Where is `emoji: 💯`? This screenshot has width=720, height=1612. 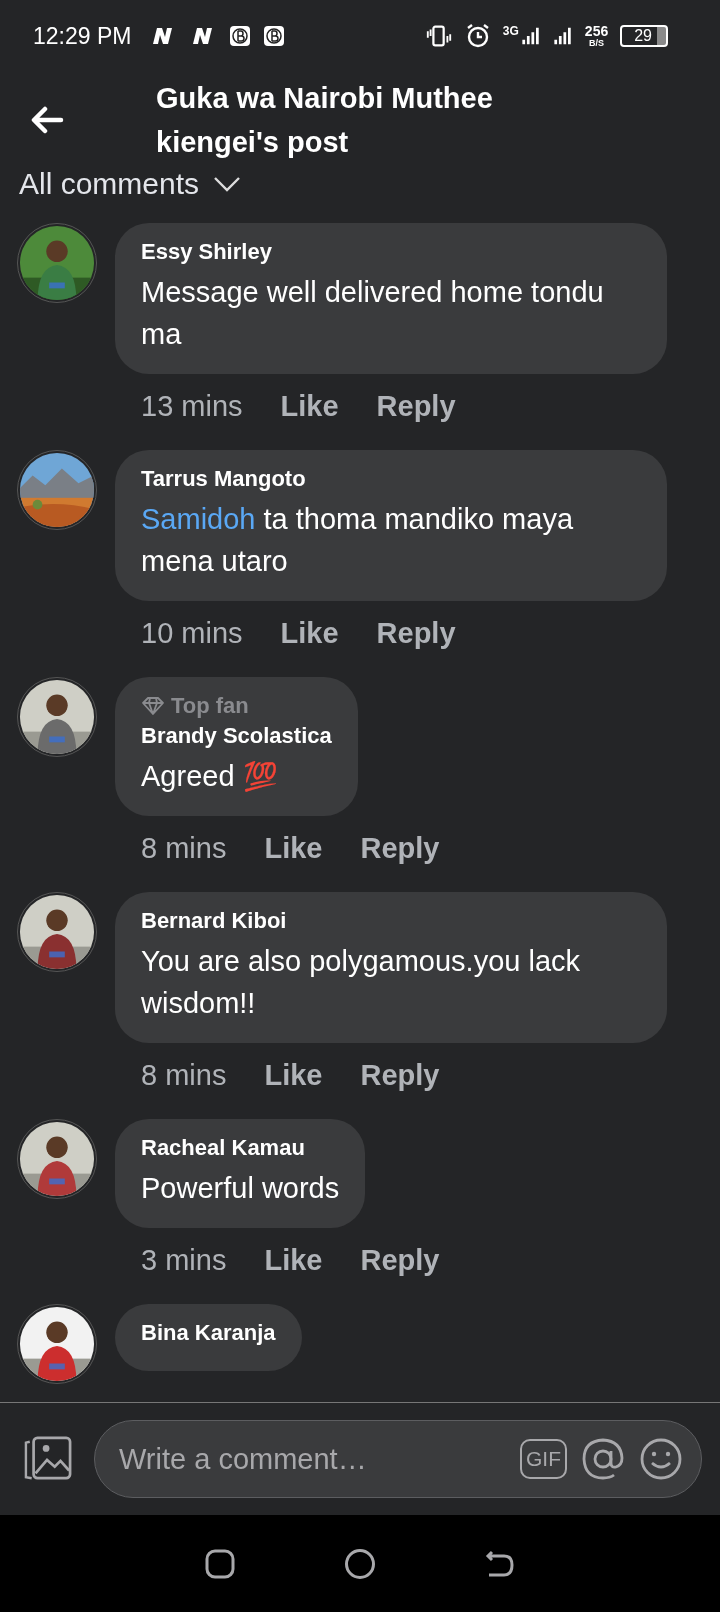 emoji: 💯 is located at coordinates (260, 776).